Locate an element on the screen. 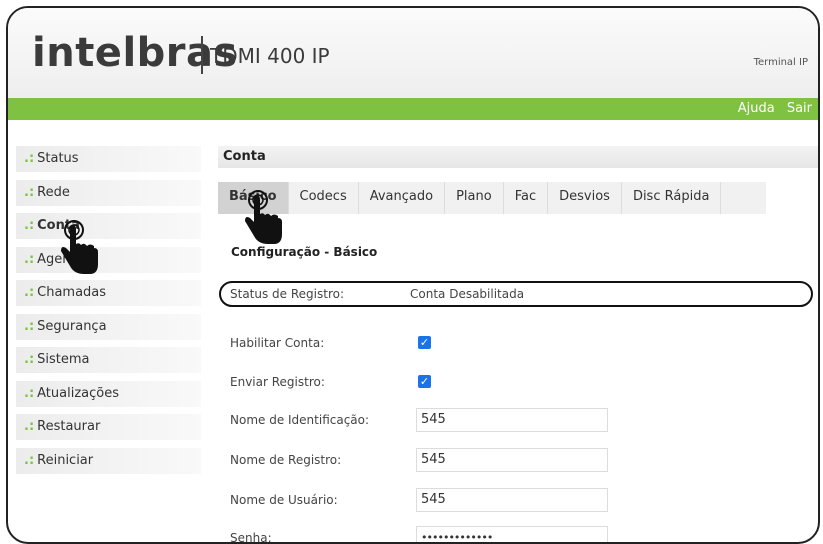 This screenshot has height=544, width=823. nome-id-label: Nome de Identificação: is located at coordinates (300, 420).